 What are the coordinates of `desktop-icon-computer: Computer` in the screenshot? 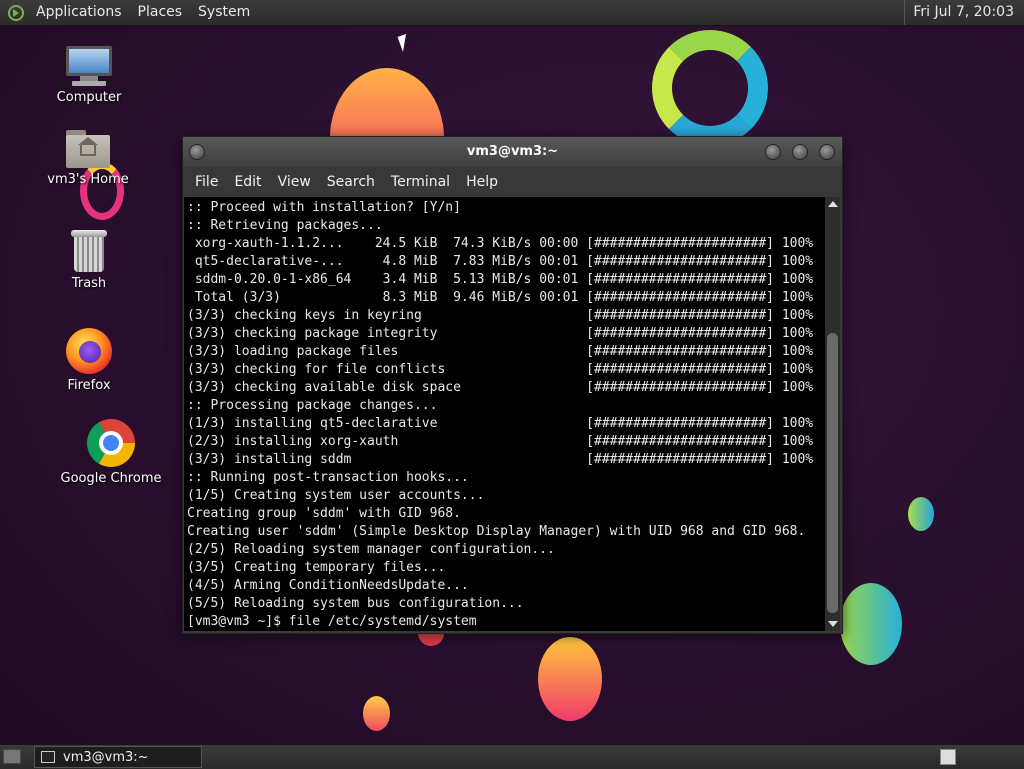 It's located at (89, 75).